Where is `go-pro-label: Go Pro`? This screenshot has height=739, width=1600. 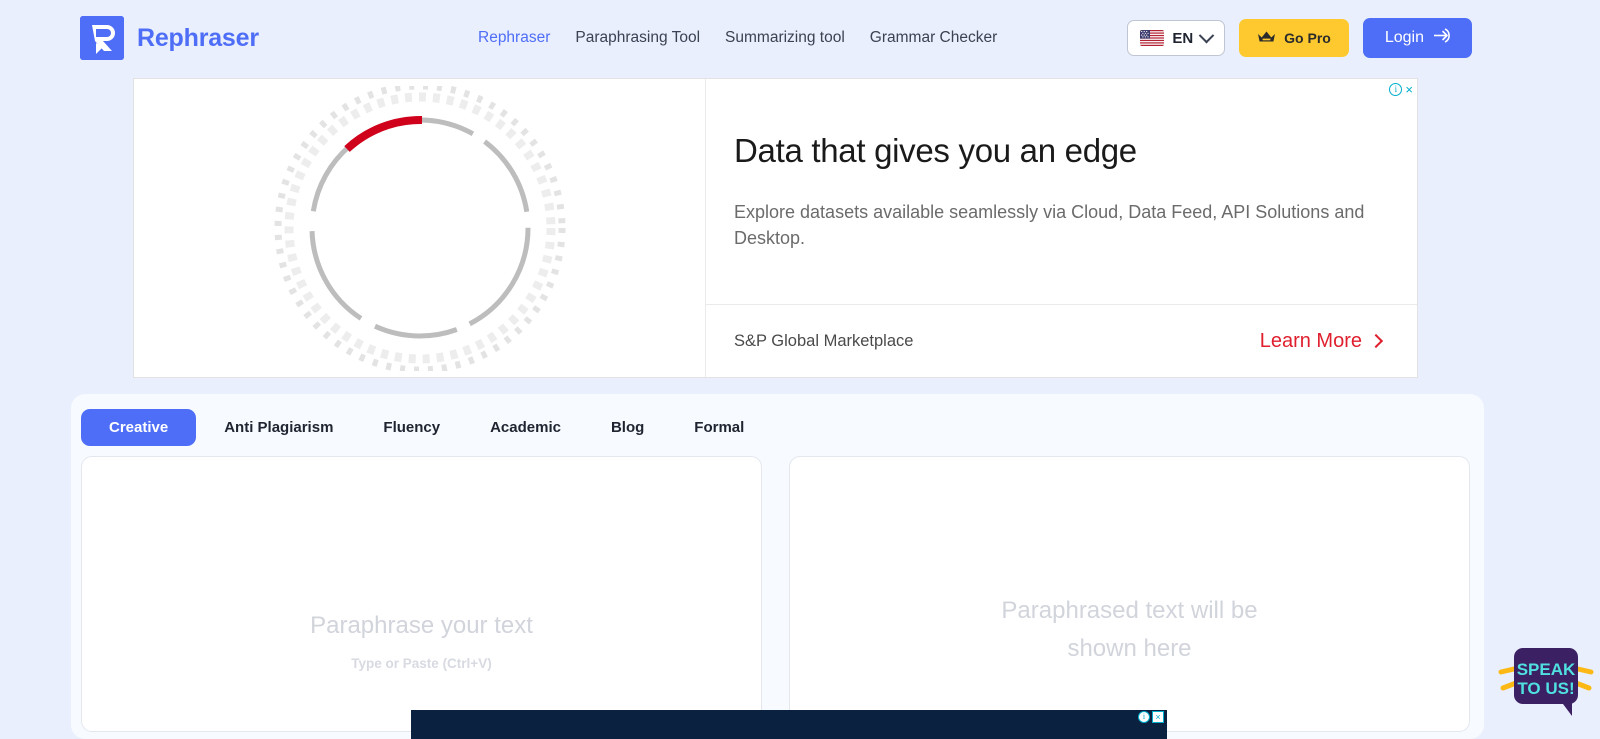
go-pro-label: Go Pro is located at coordinates (1307, 38).